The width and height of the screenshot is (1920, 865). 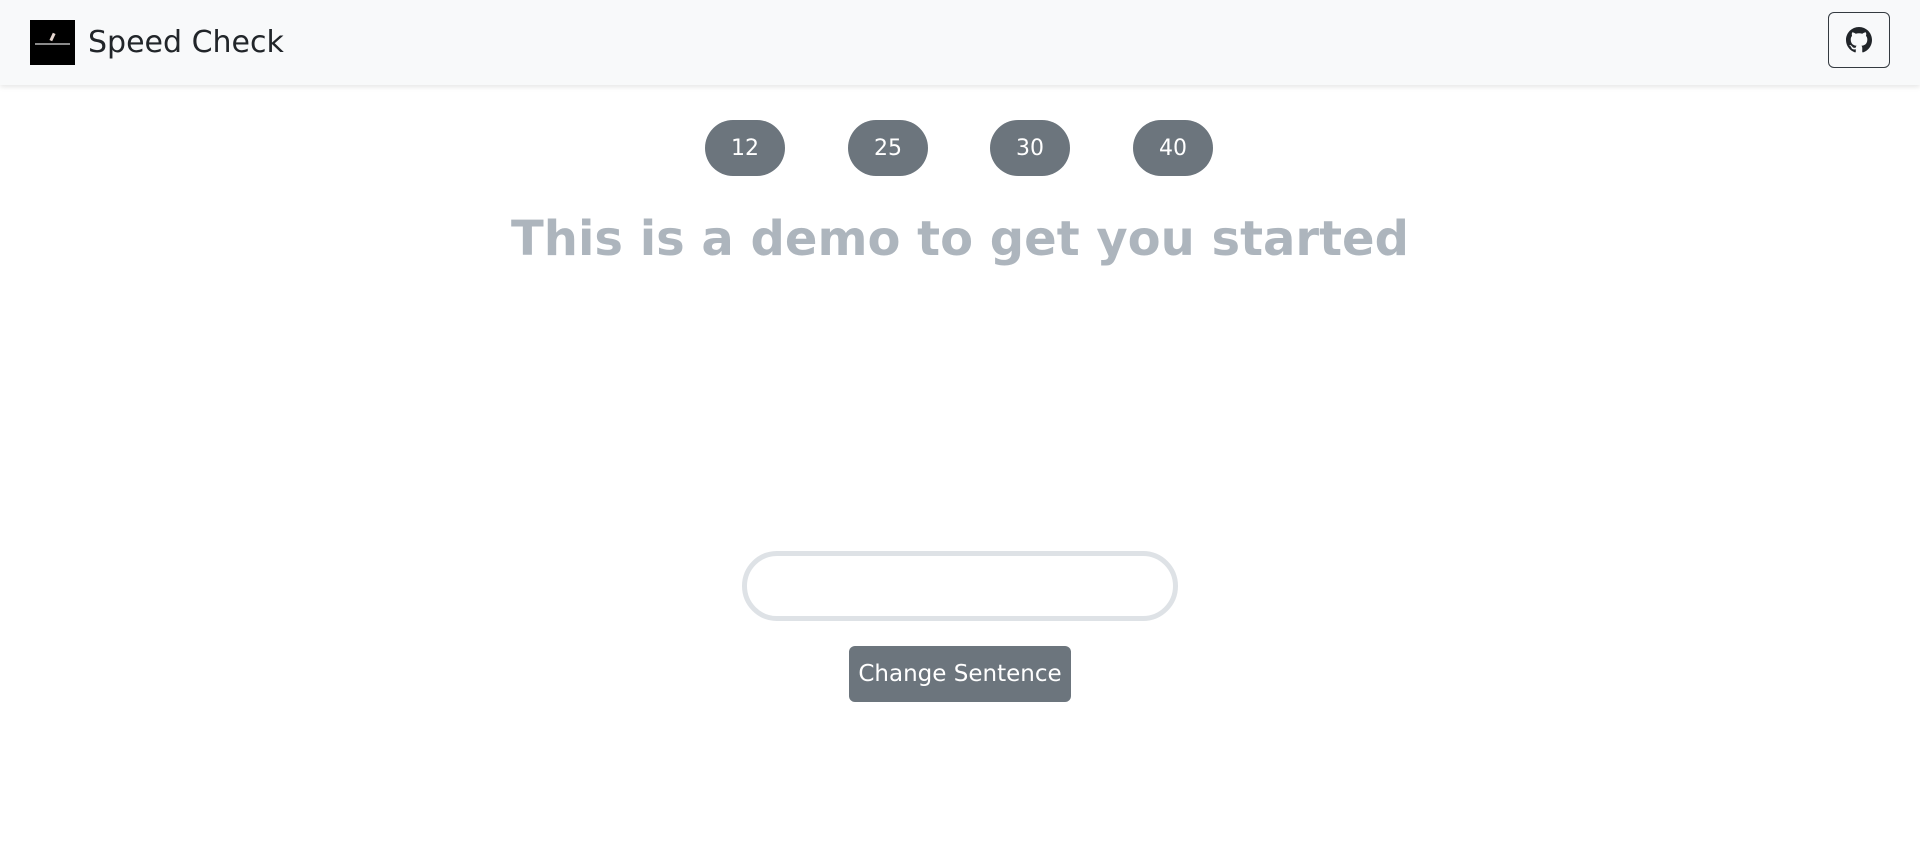 What do you see at coordinates (1173, 148) in the screenshot?
I see `timer-button-40: 40` at bounding box center [1173, 148].